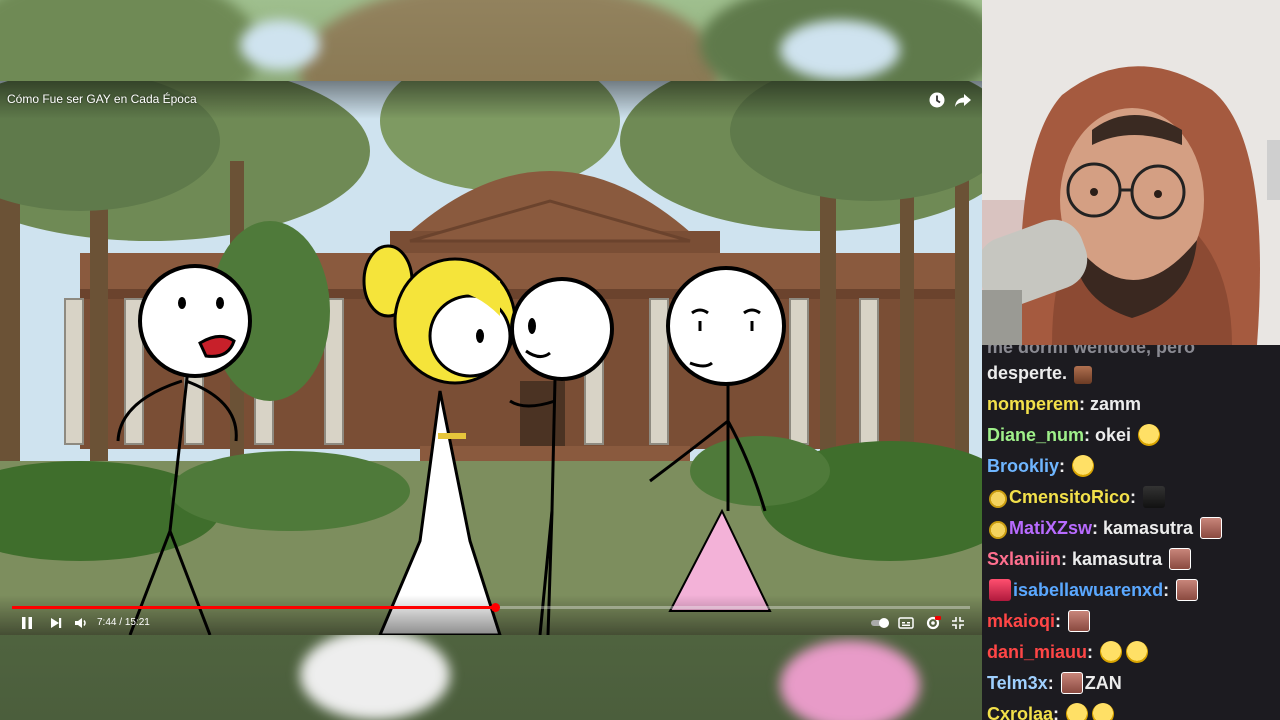 The height and width of the screenshot is (720, 1280). What do you see at coordinates (1103, 683) in the screenshot?
I see `chat-message-text: ZAN` at bounding box center [1103, 683].